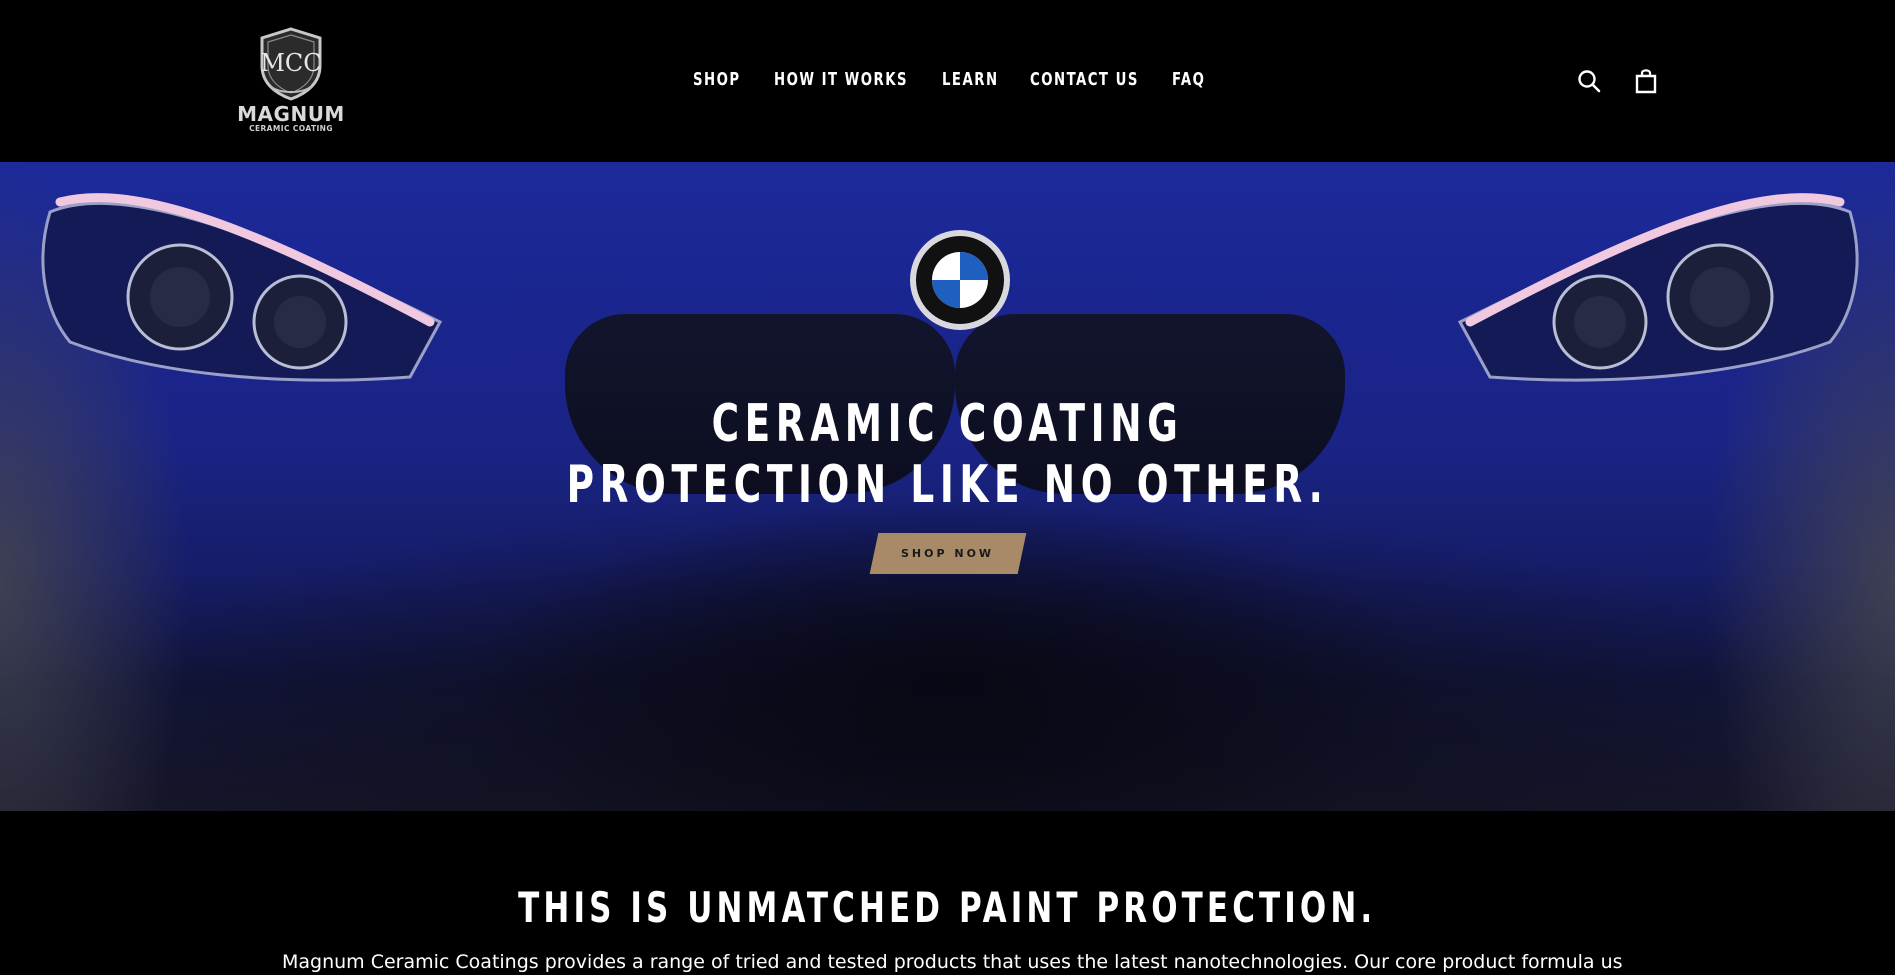 This screenshot has width=1895, height=975. I want to click on shield-logo-icon: MCC, so click(291, 64).